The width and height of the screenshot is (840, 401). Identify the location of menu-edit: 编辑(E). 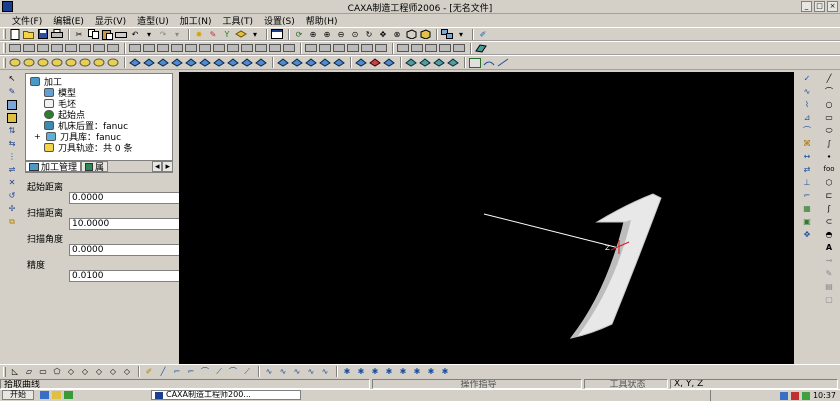
(68, 20).